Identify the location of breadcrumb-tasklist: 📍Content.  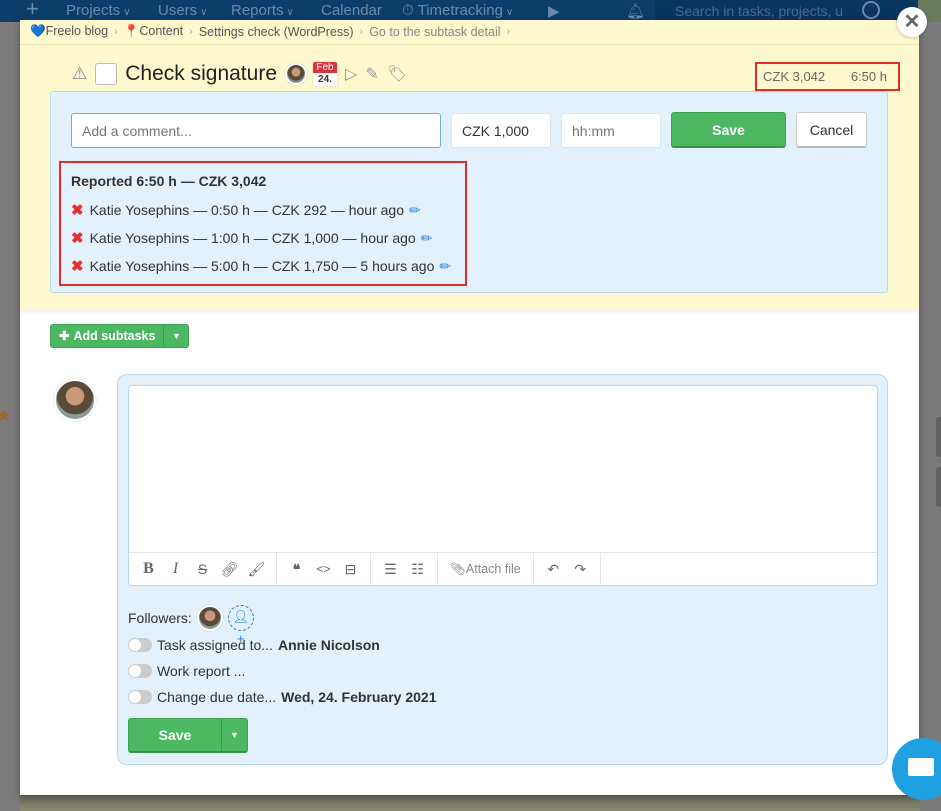
(153, 31).